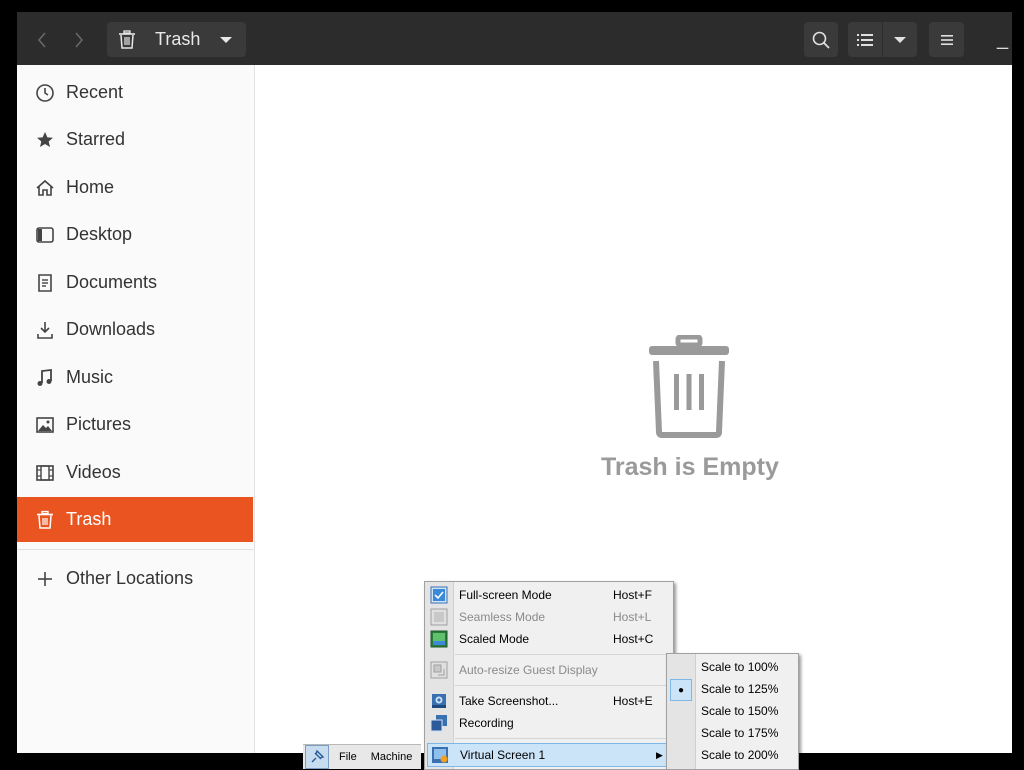 The image size is (1024, 770). What do you see at coordinates (740, 689) in the screenshot?
I see `menu-item-label: Scale to 125%` at bounding box center [740, 689].